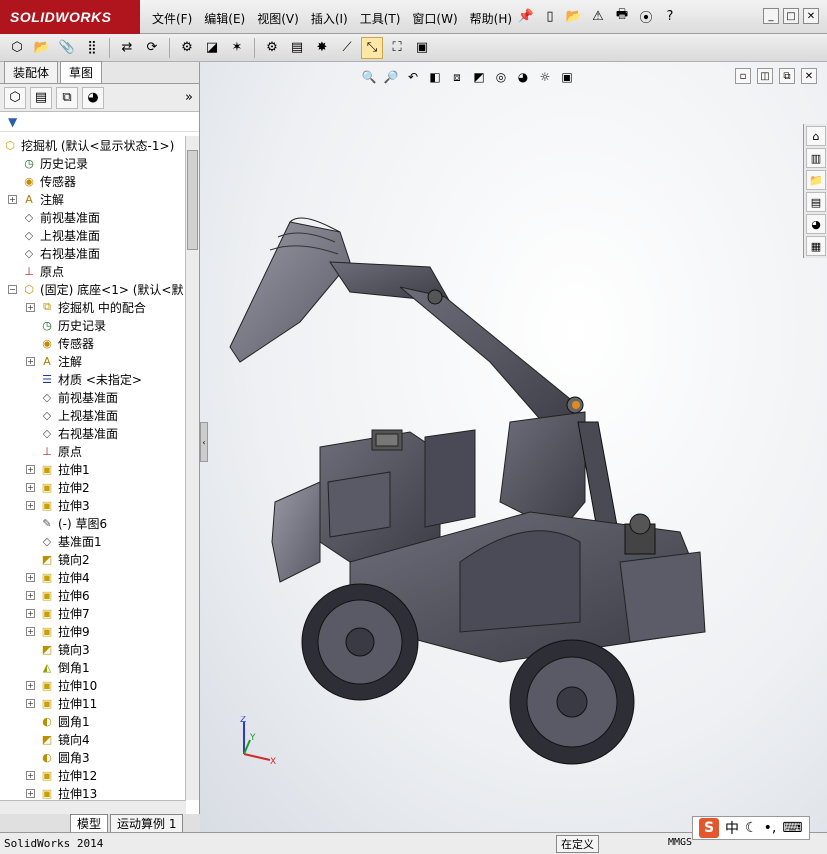 This screenshot has height=854, width=827. What do you see at coordinates (422, 48) in the screenshot?
I see `options-icon: ▣` at bounding box center [422, 48].